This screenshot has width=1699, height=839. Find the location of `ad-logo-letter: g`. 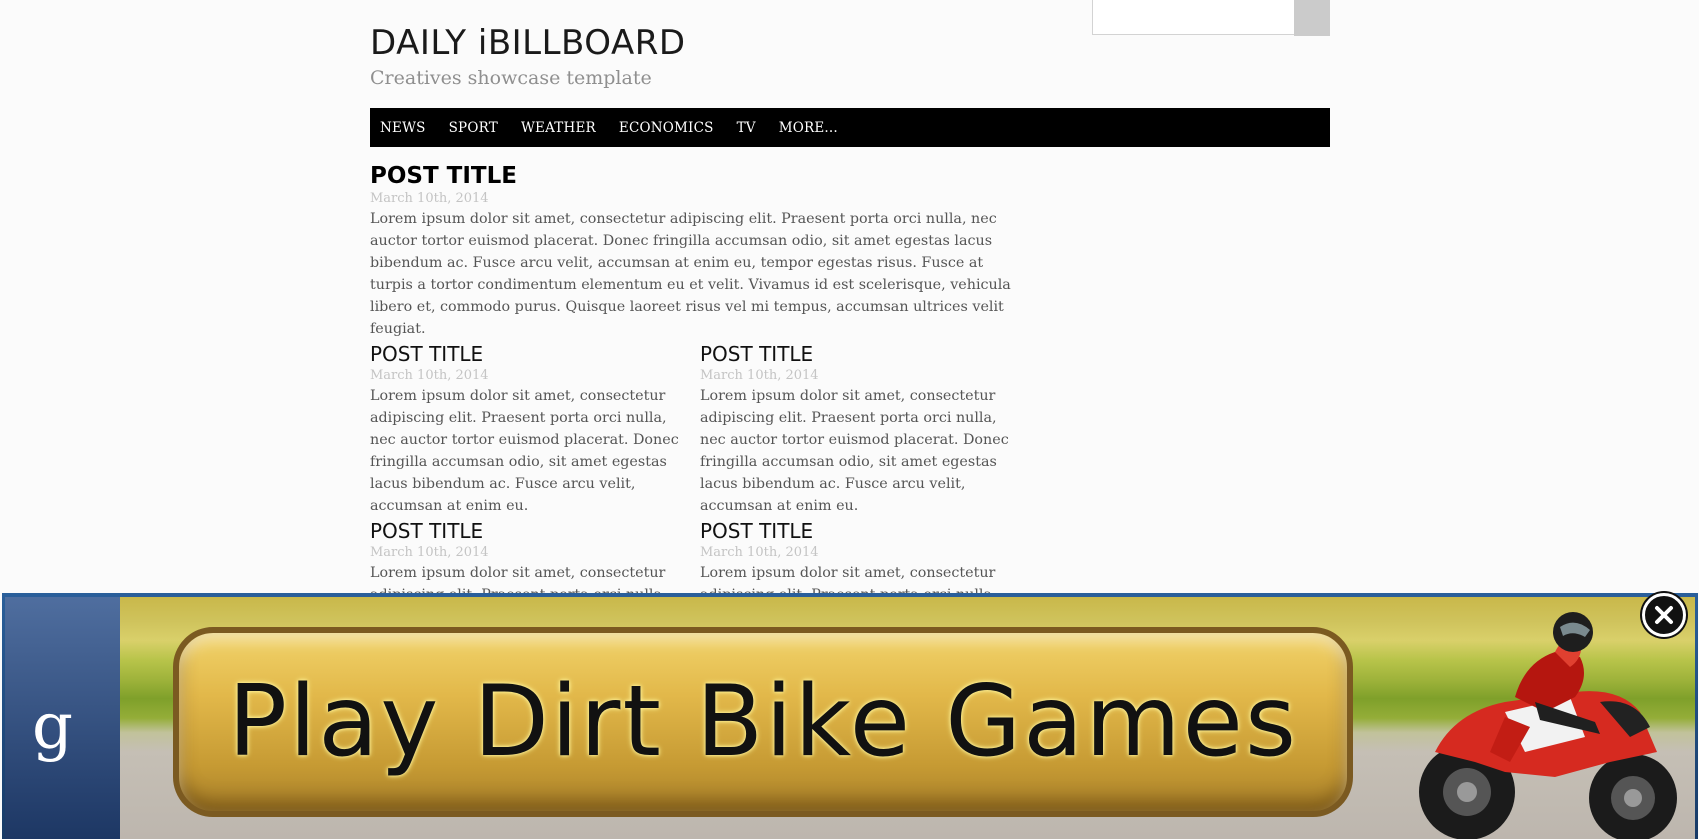

ad-logo-letter: g is located at coordinates (52, 727).